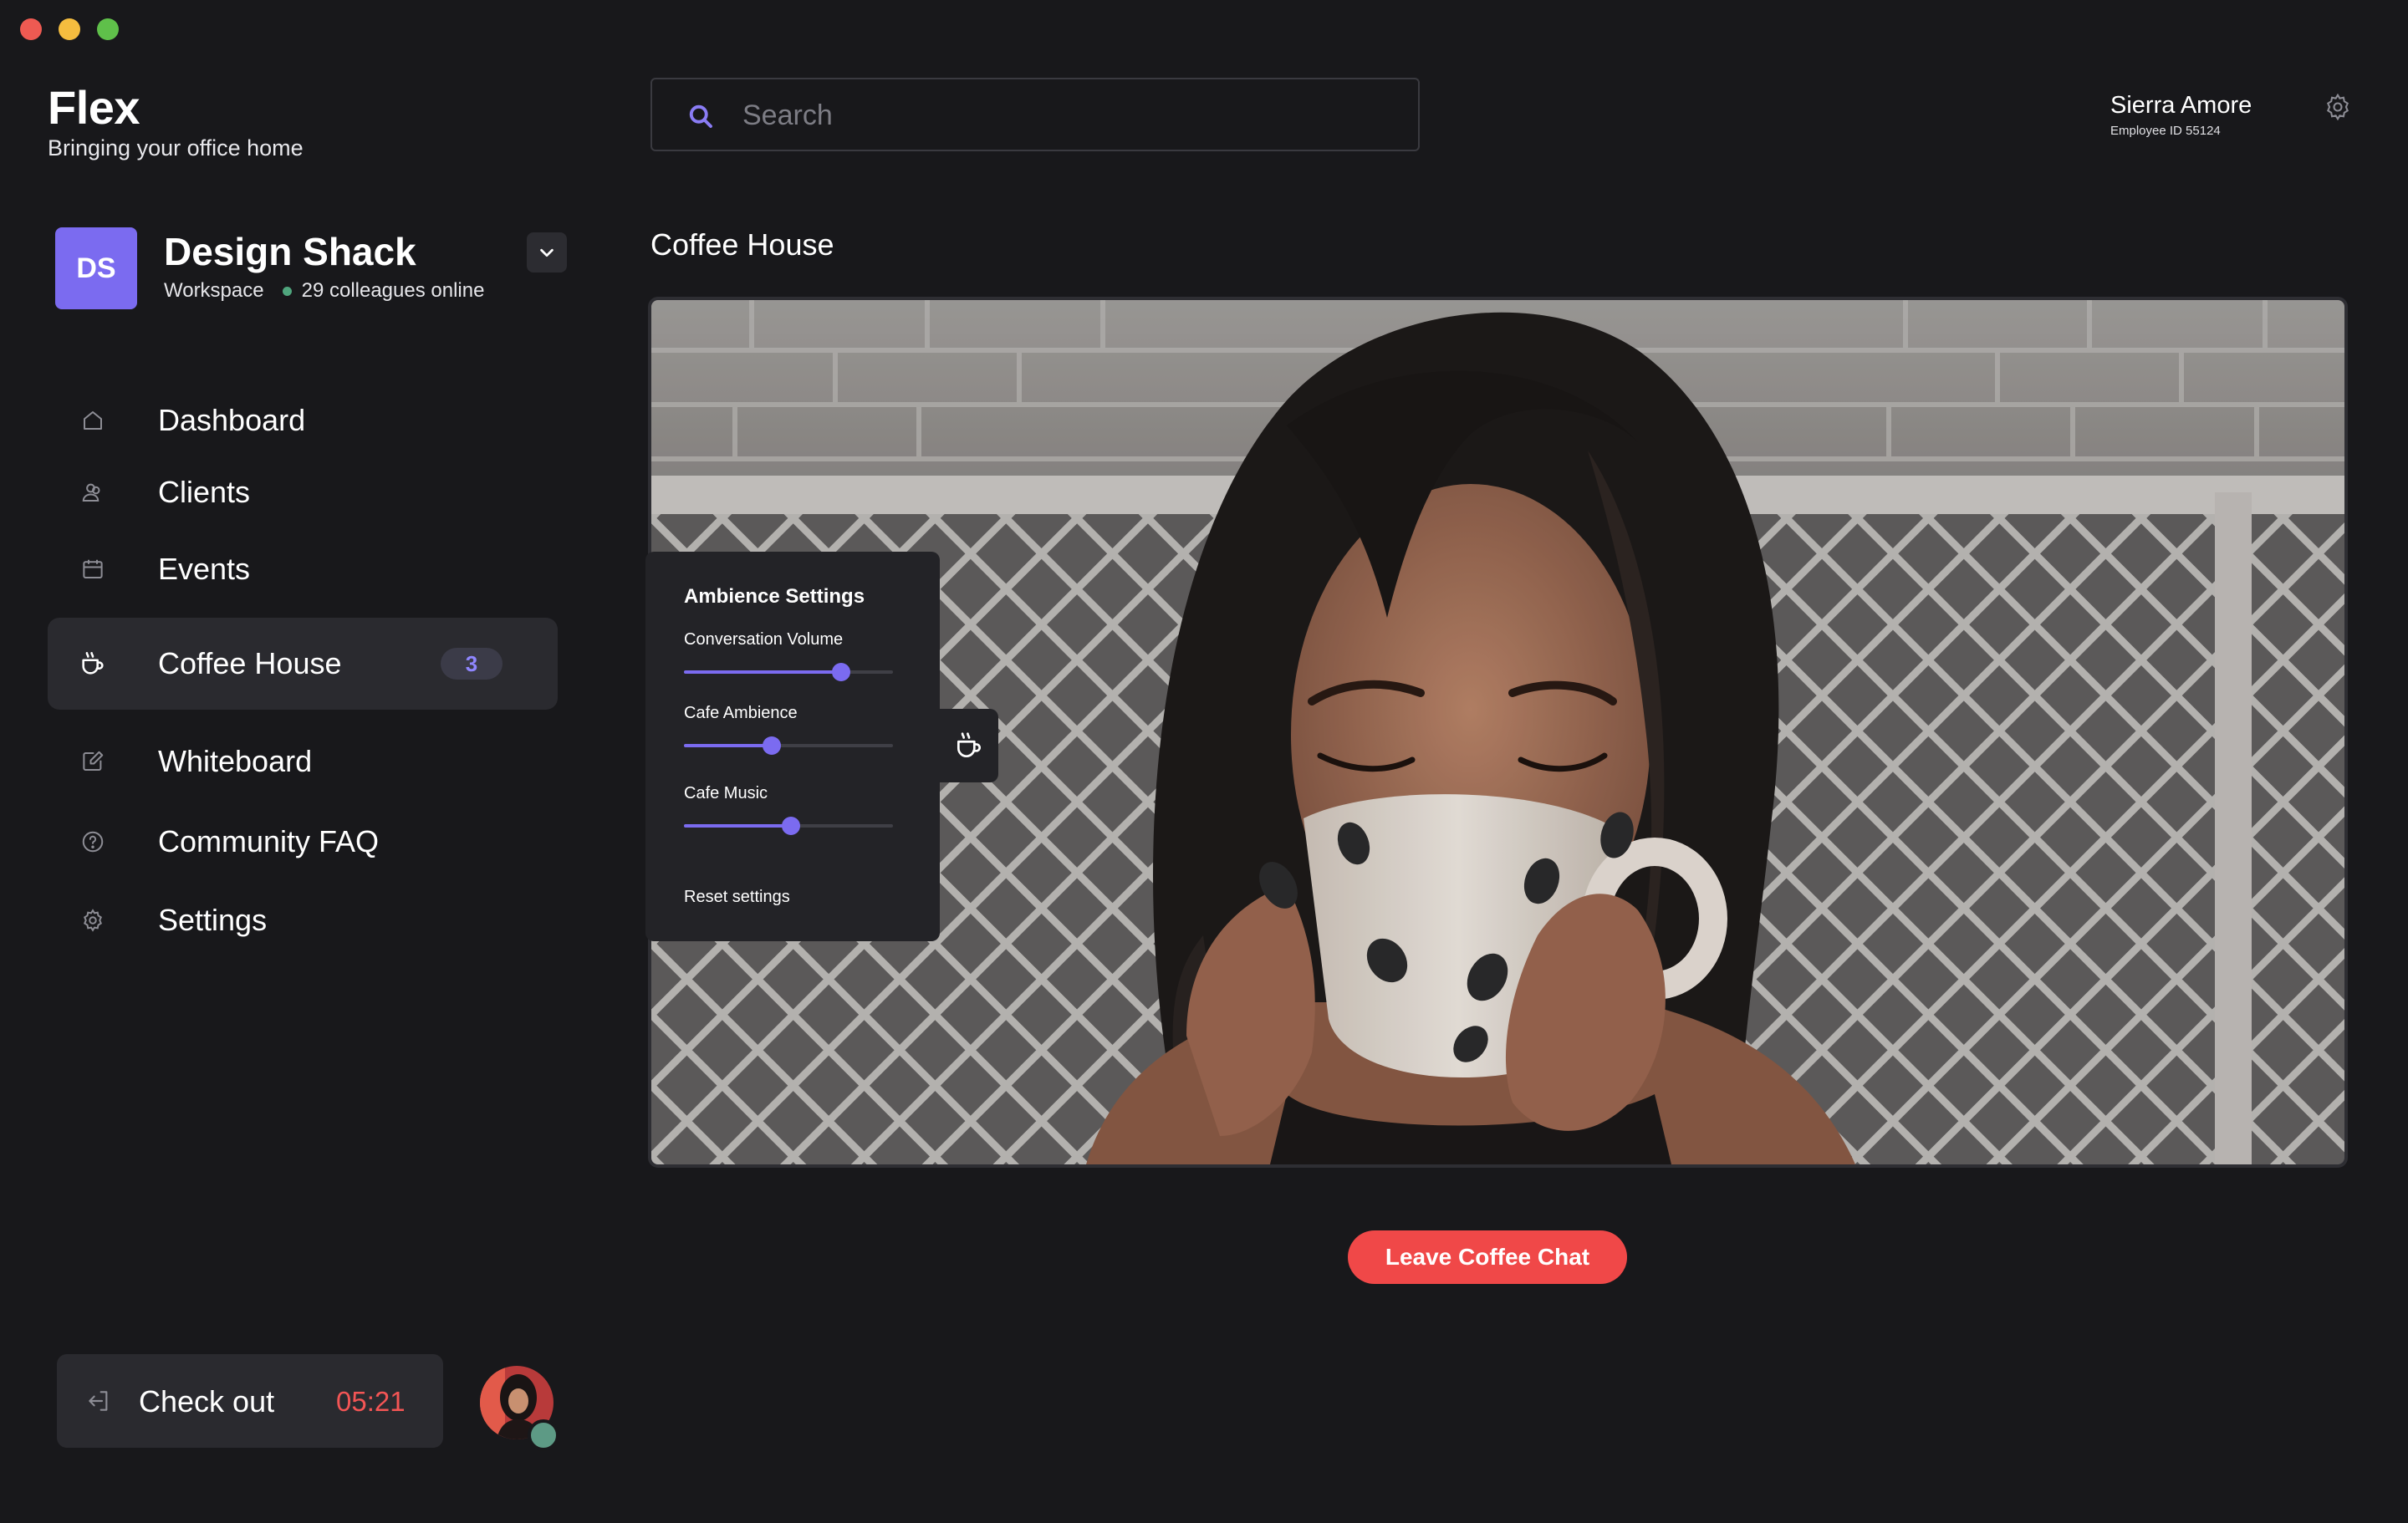 Image resolution: width=2408 pixels, height=1523 pixels. I want to click on nav-label-whiteboard: Whiteboard, so click(236, 761).